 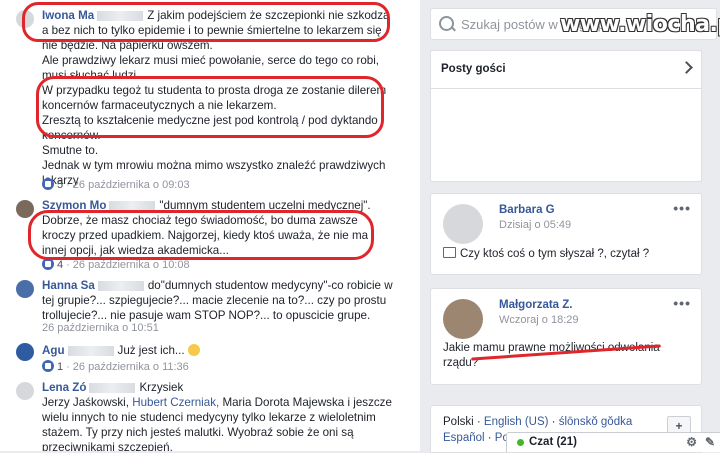 I want to click on comment-author: Iwona Ma, so click(x=68, y=15).